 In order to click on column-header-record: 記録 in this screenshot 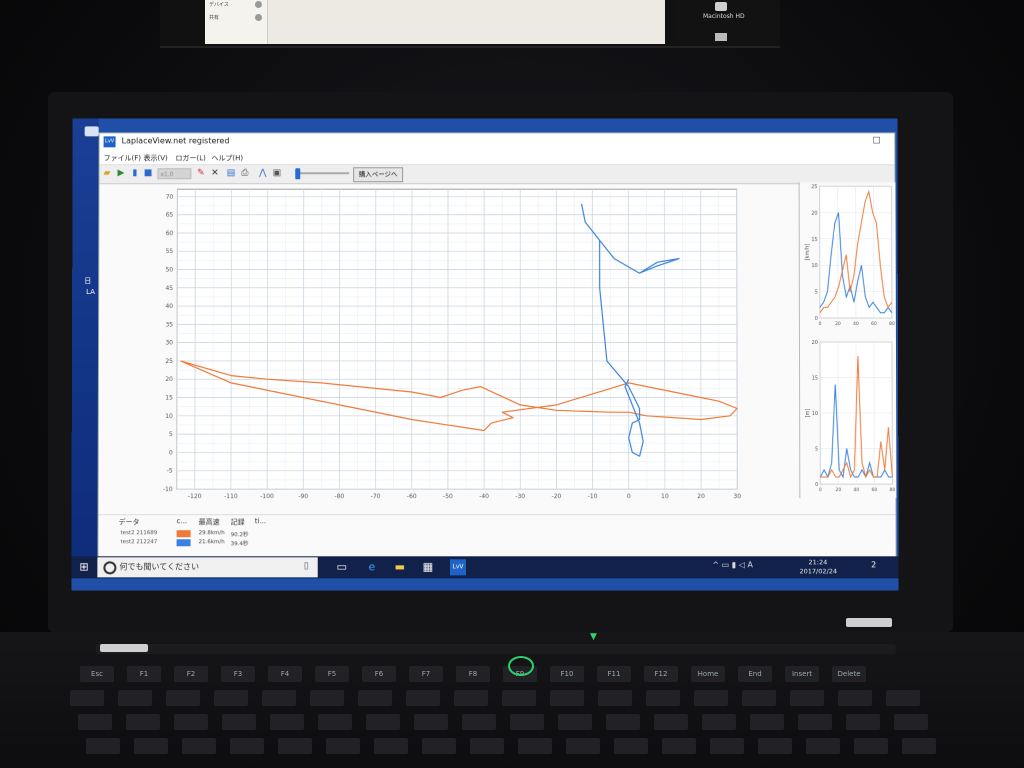, I will do `click(238, 522)`.